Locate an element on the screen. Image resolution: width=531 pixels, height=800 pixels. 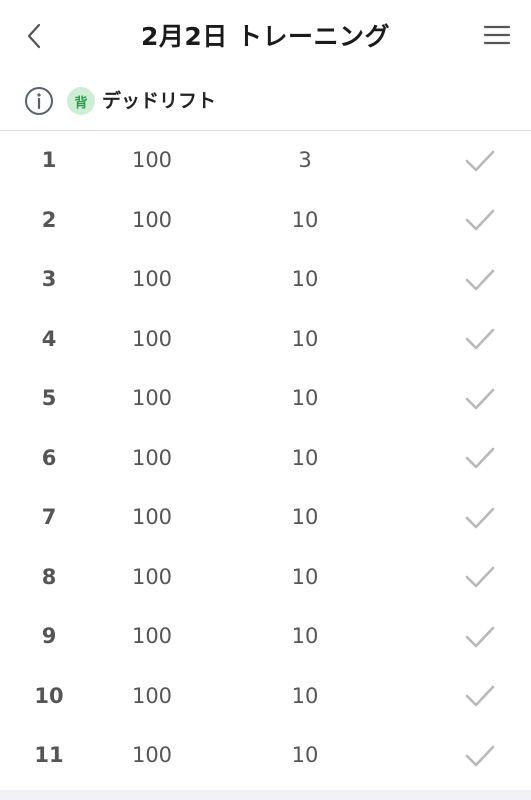
set-number: 3 is located at coordinates (49, 279).